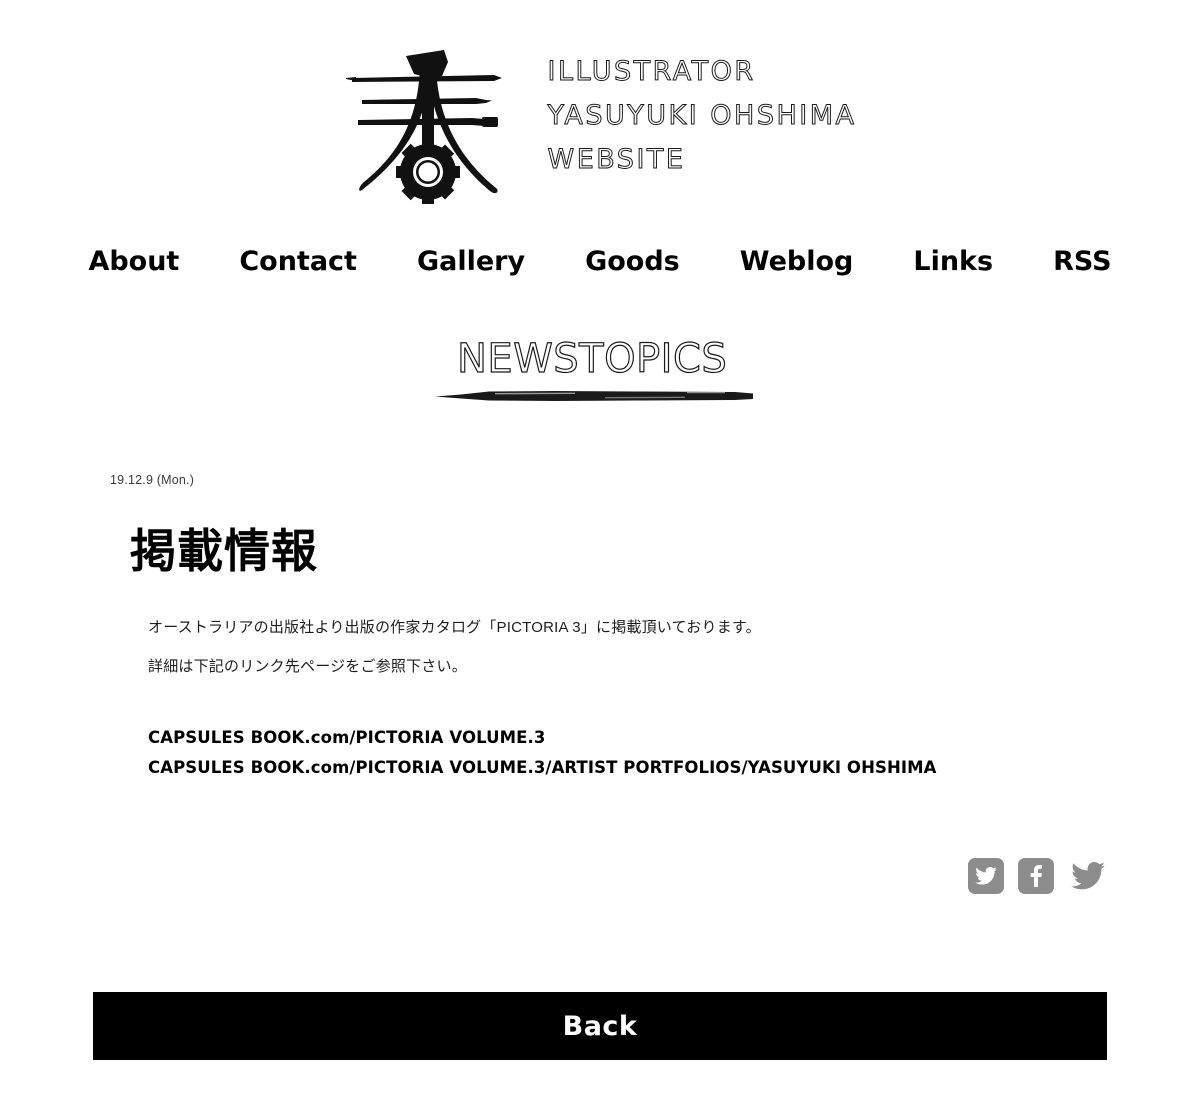  I want to click on section-title-newstopics: NEWSTOPICS, so click(600, 374).